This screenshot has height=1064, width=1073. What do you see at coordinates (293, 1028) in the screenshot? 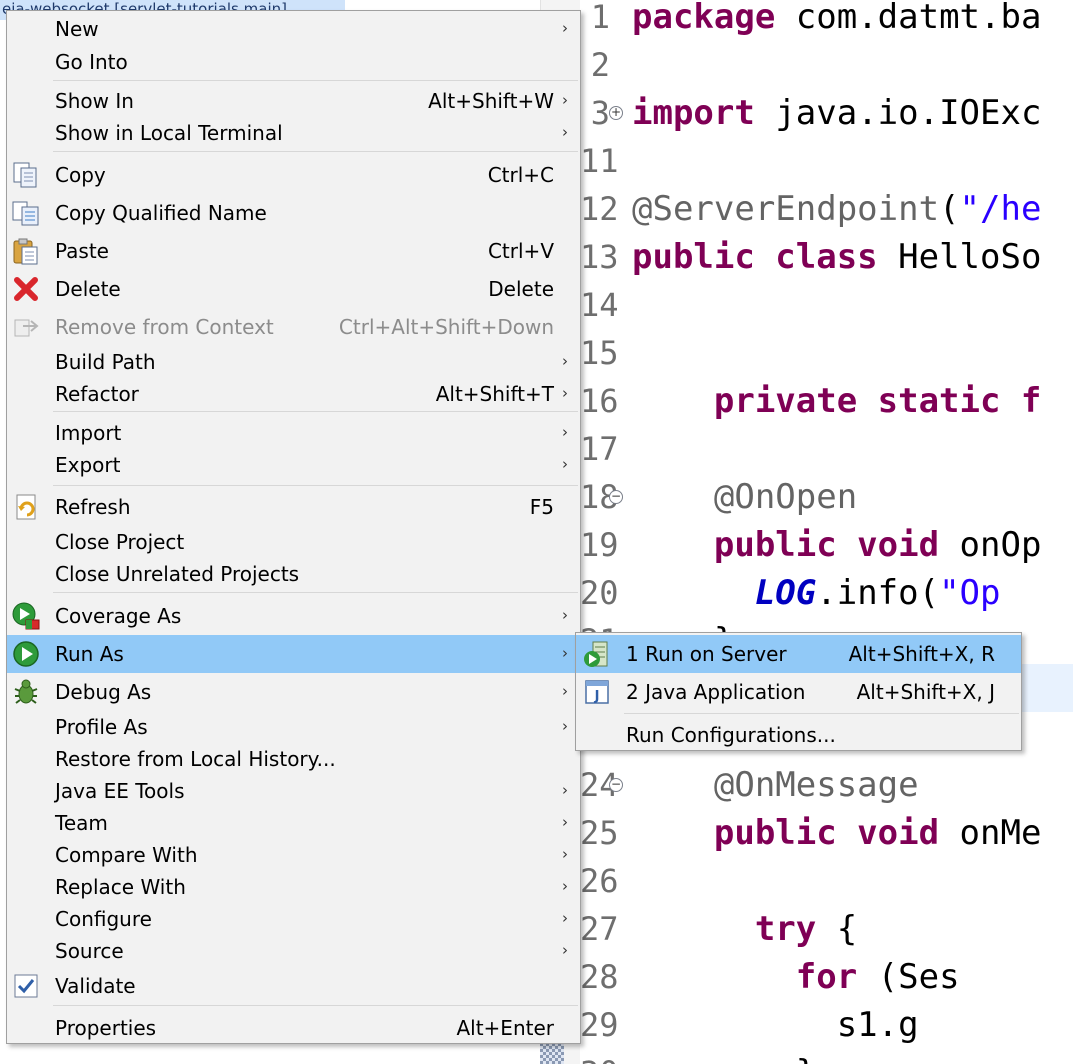
I see `menu-item-properties: Properties Alt+Enter` at bounding box center [293, 1028].